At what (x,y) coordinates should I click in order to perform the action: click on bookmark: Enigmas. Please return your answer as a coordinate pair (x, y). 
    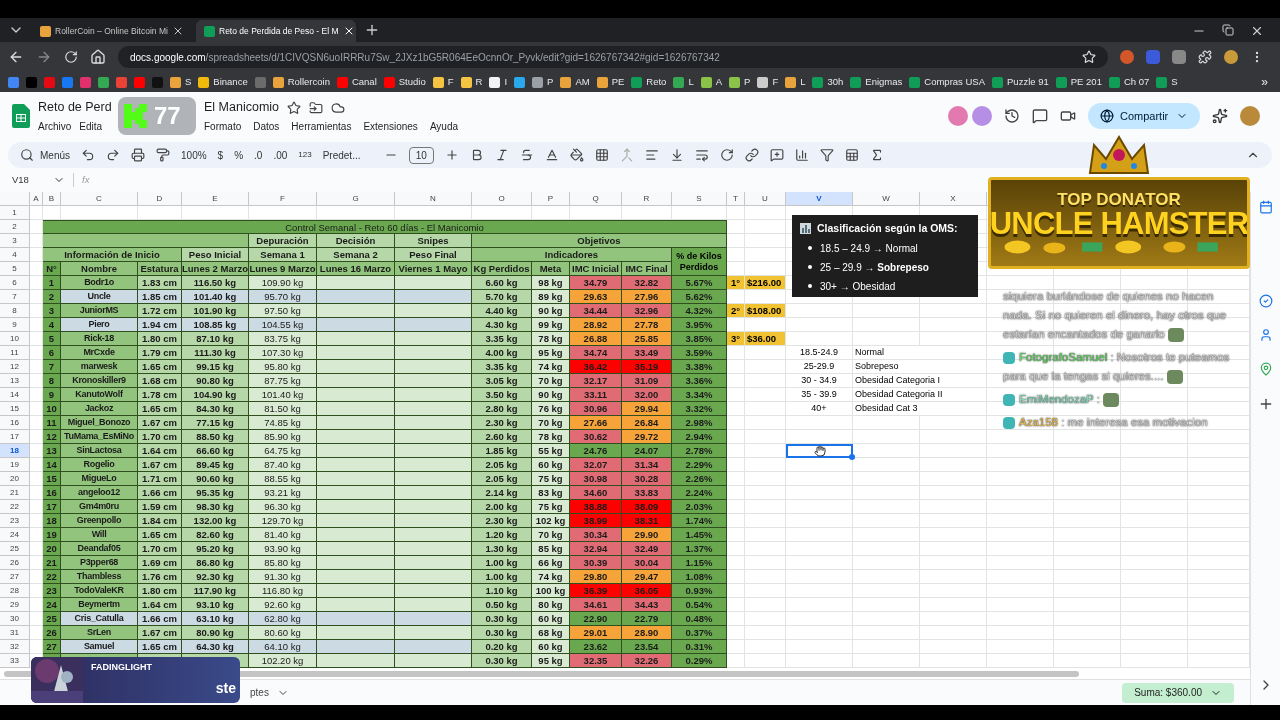
    Looking at the image, I should click on (876, 82).